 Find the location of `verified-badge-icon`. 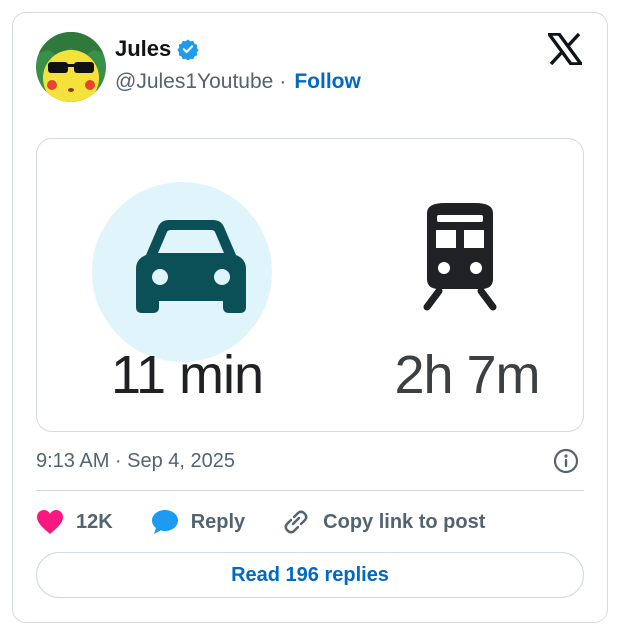

verified-badge-icon is located at coordinates (188, 49).